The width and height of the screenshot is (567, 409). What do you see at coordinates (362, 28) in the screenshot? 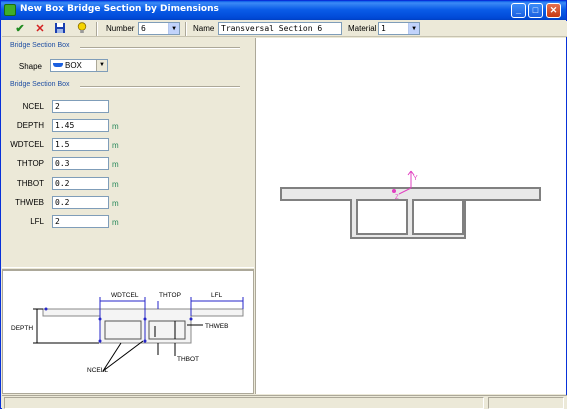
I see `material-label: Material` at bounding box center [362, 28].